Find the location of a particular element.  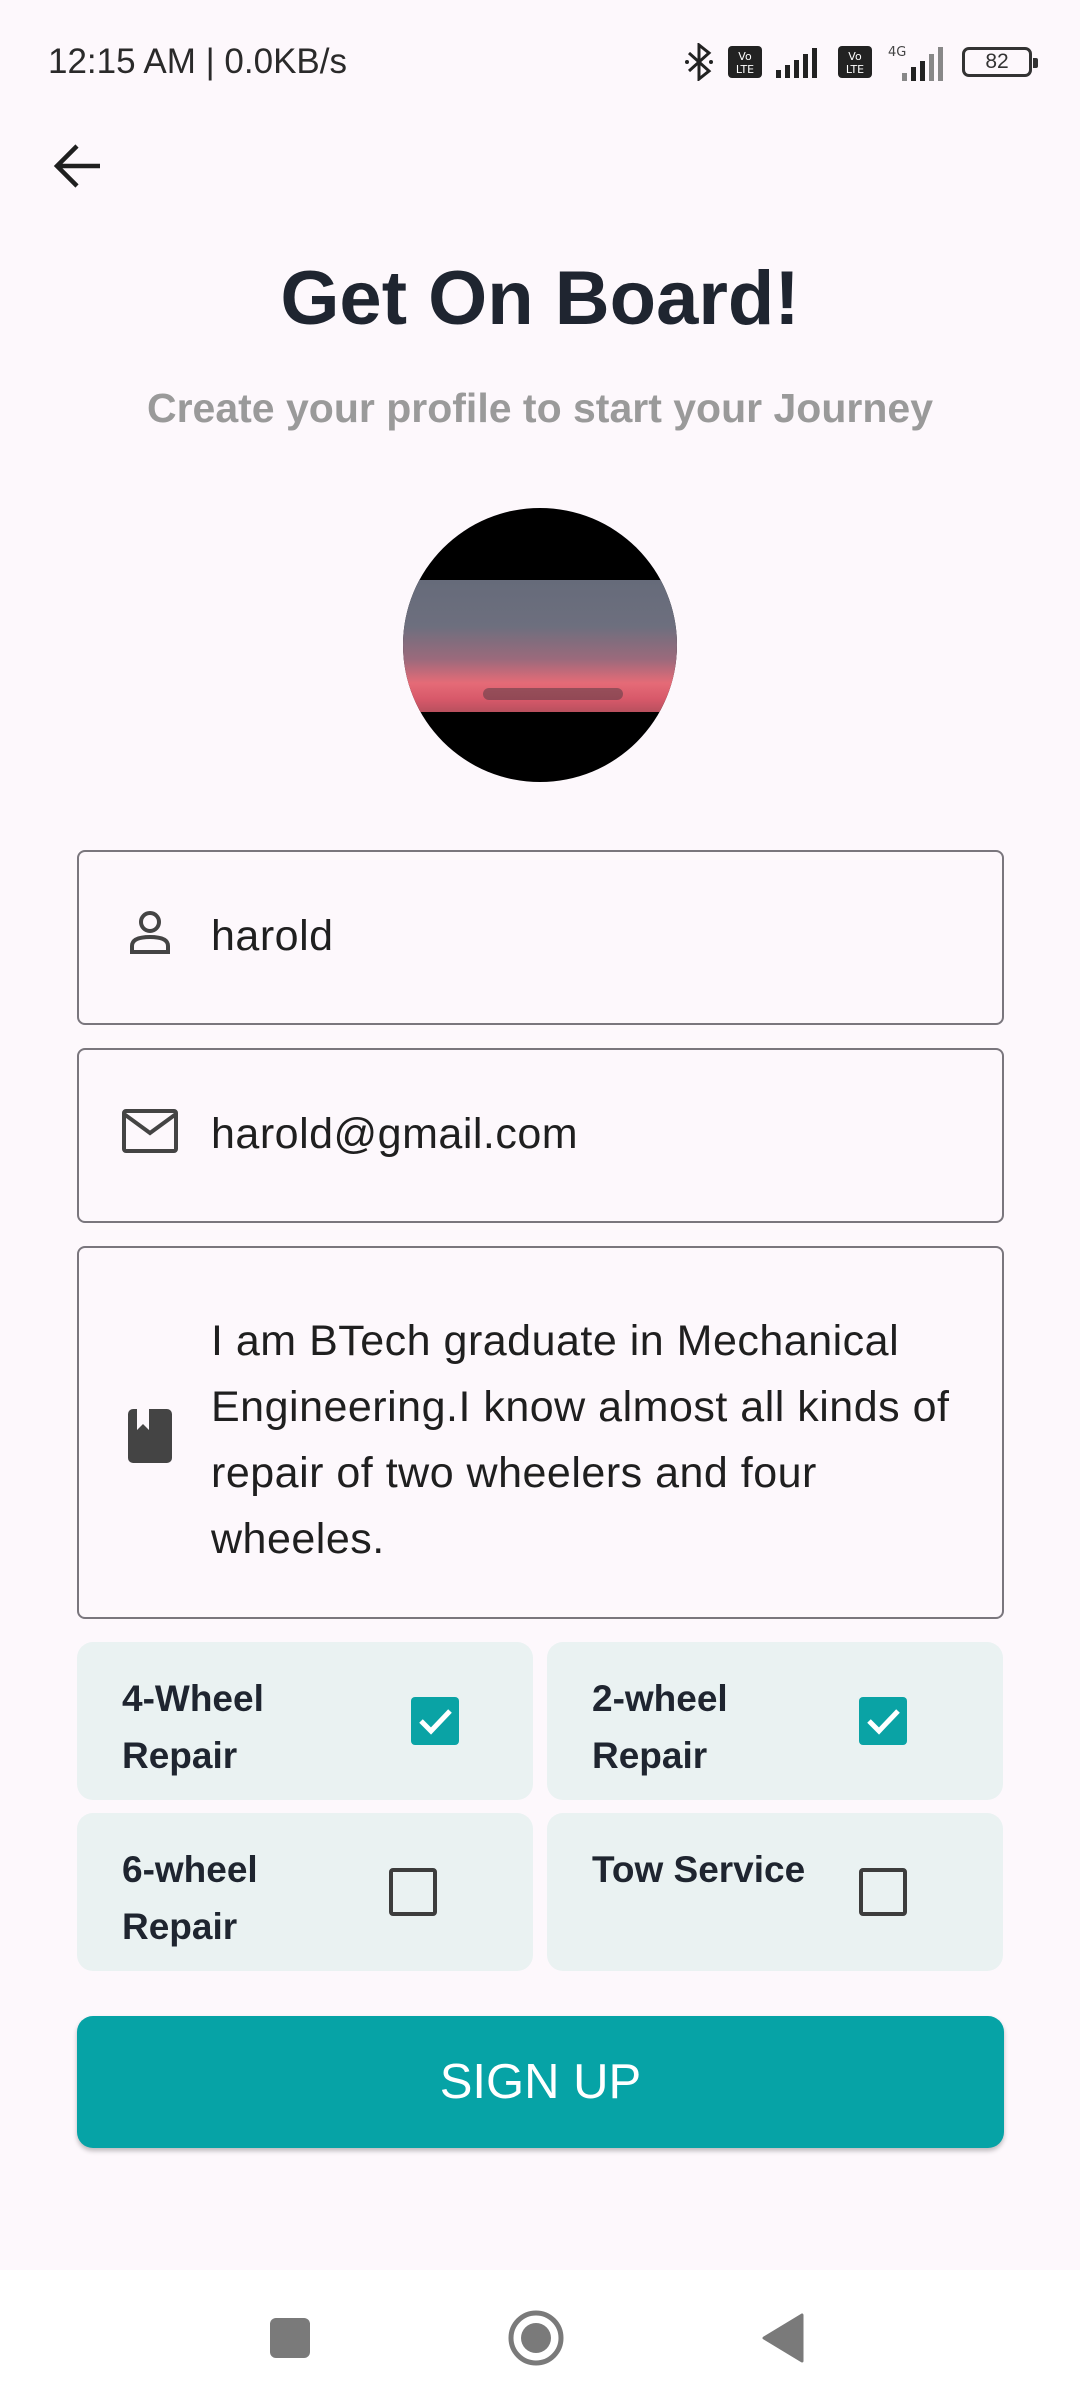

service-label: Tow Service is located at coordinates (699, 1869).